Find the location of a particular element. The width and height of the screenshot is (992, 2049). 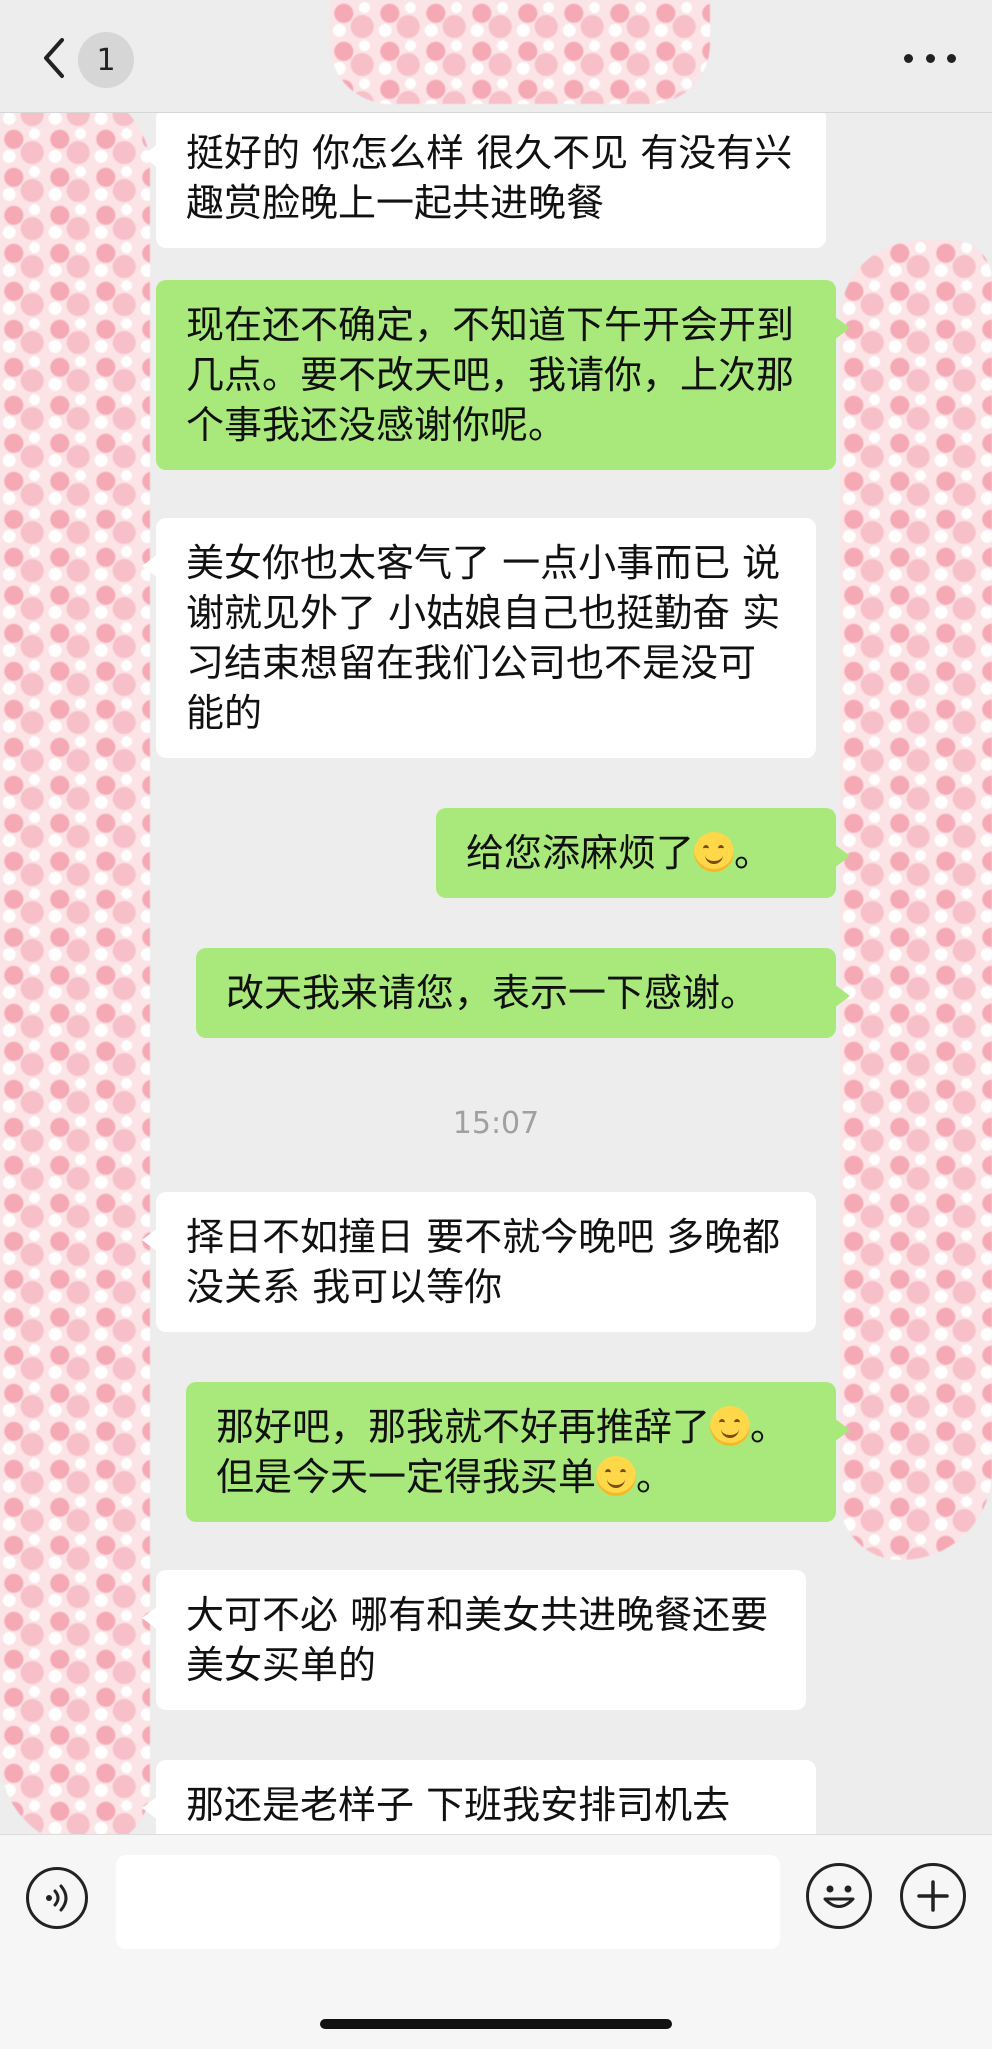

plus-icon is located at coordinates (933, 1896).